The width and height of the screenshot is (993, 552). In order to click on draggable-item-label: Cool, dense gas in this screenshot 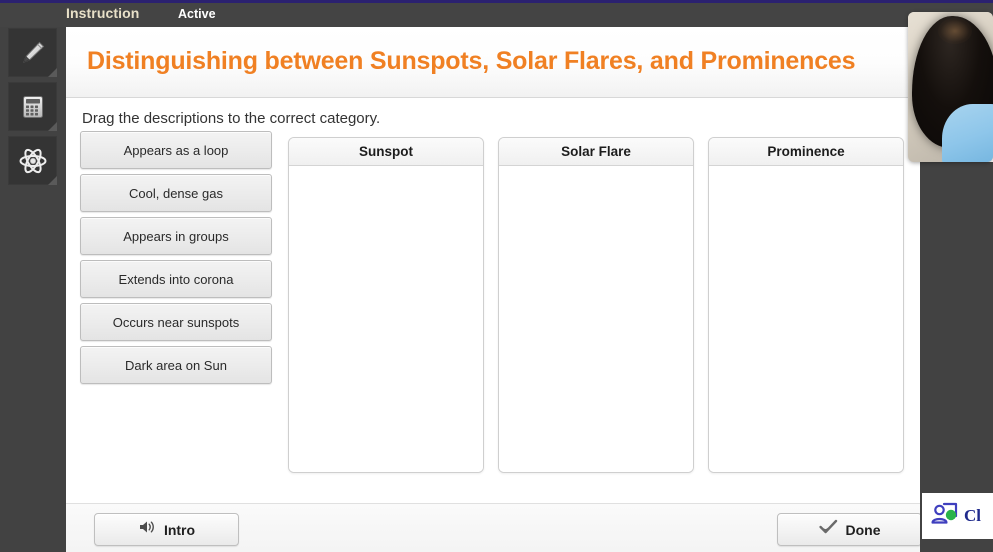, I will do `click(176, 193)`.